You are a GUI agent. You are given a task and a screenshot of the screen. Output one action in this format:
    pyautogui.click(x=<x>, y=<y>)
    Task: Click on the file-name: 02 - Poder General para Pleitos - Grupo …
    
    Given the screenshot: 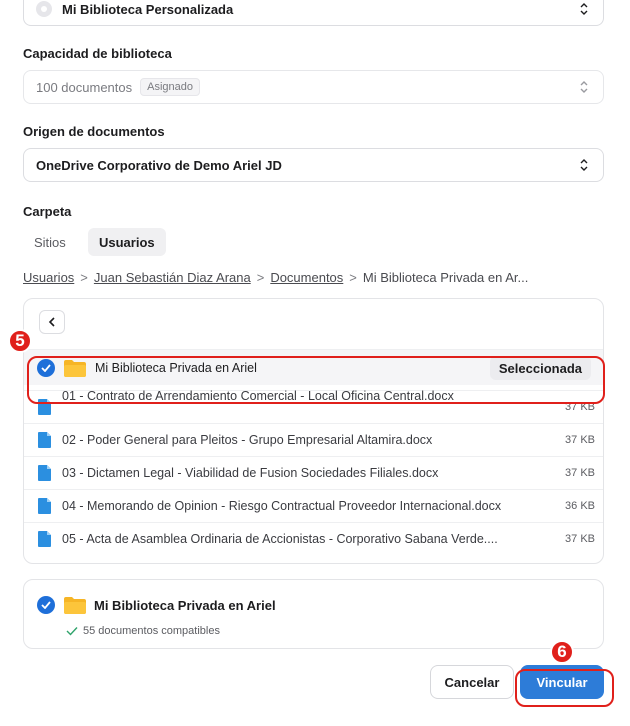 What is the action you would take?
    pyautogui.click(x=247, y=440)
    